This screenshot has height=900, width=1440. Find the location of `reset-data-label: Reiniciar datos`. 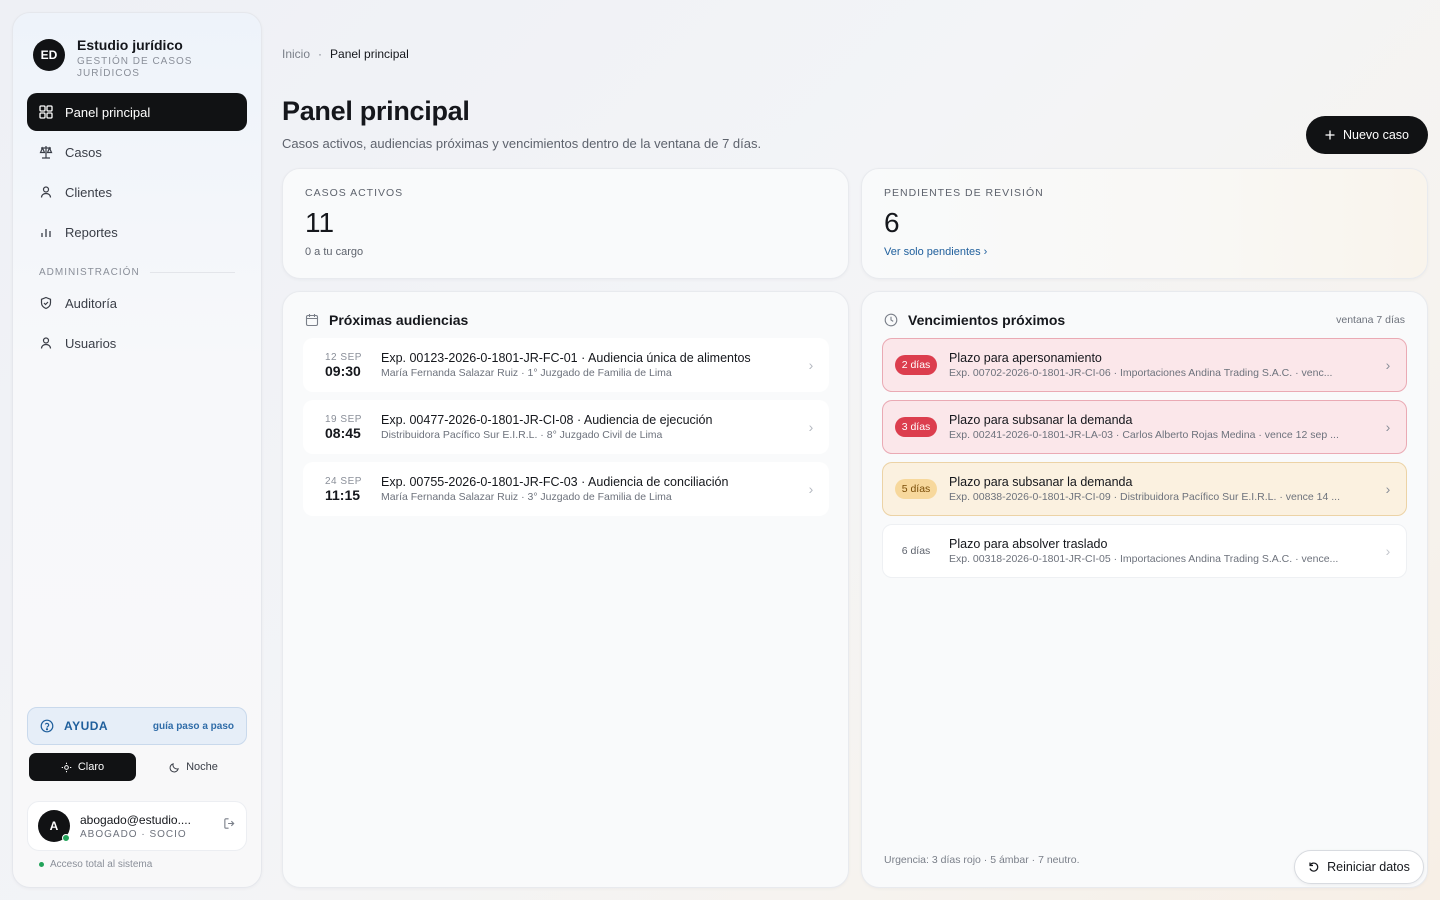

reset-data-label: Reiniciar datos is located at coordinates (1368, 867).